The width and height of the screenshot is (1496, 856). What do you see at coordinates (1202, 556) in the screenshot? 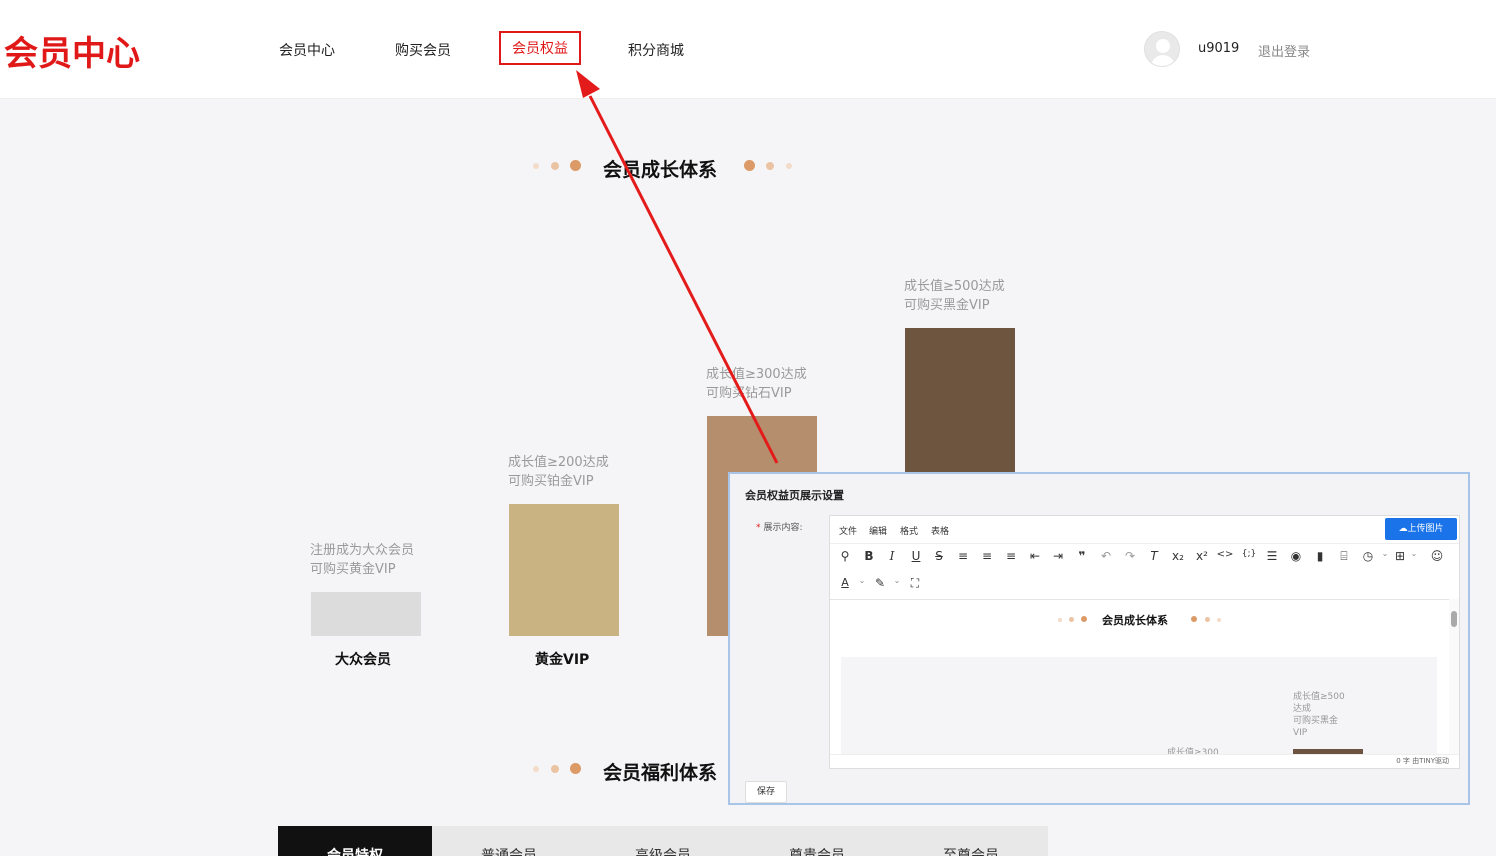
I see `superscript-icon: x²` at bounding box center [1202, 556].